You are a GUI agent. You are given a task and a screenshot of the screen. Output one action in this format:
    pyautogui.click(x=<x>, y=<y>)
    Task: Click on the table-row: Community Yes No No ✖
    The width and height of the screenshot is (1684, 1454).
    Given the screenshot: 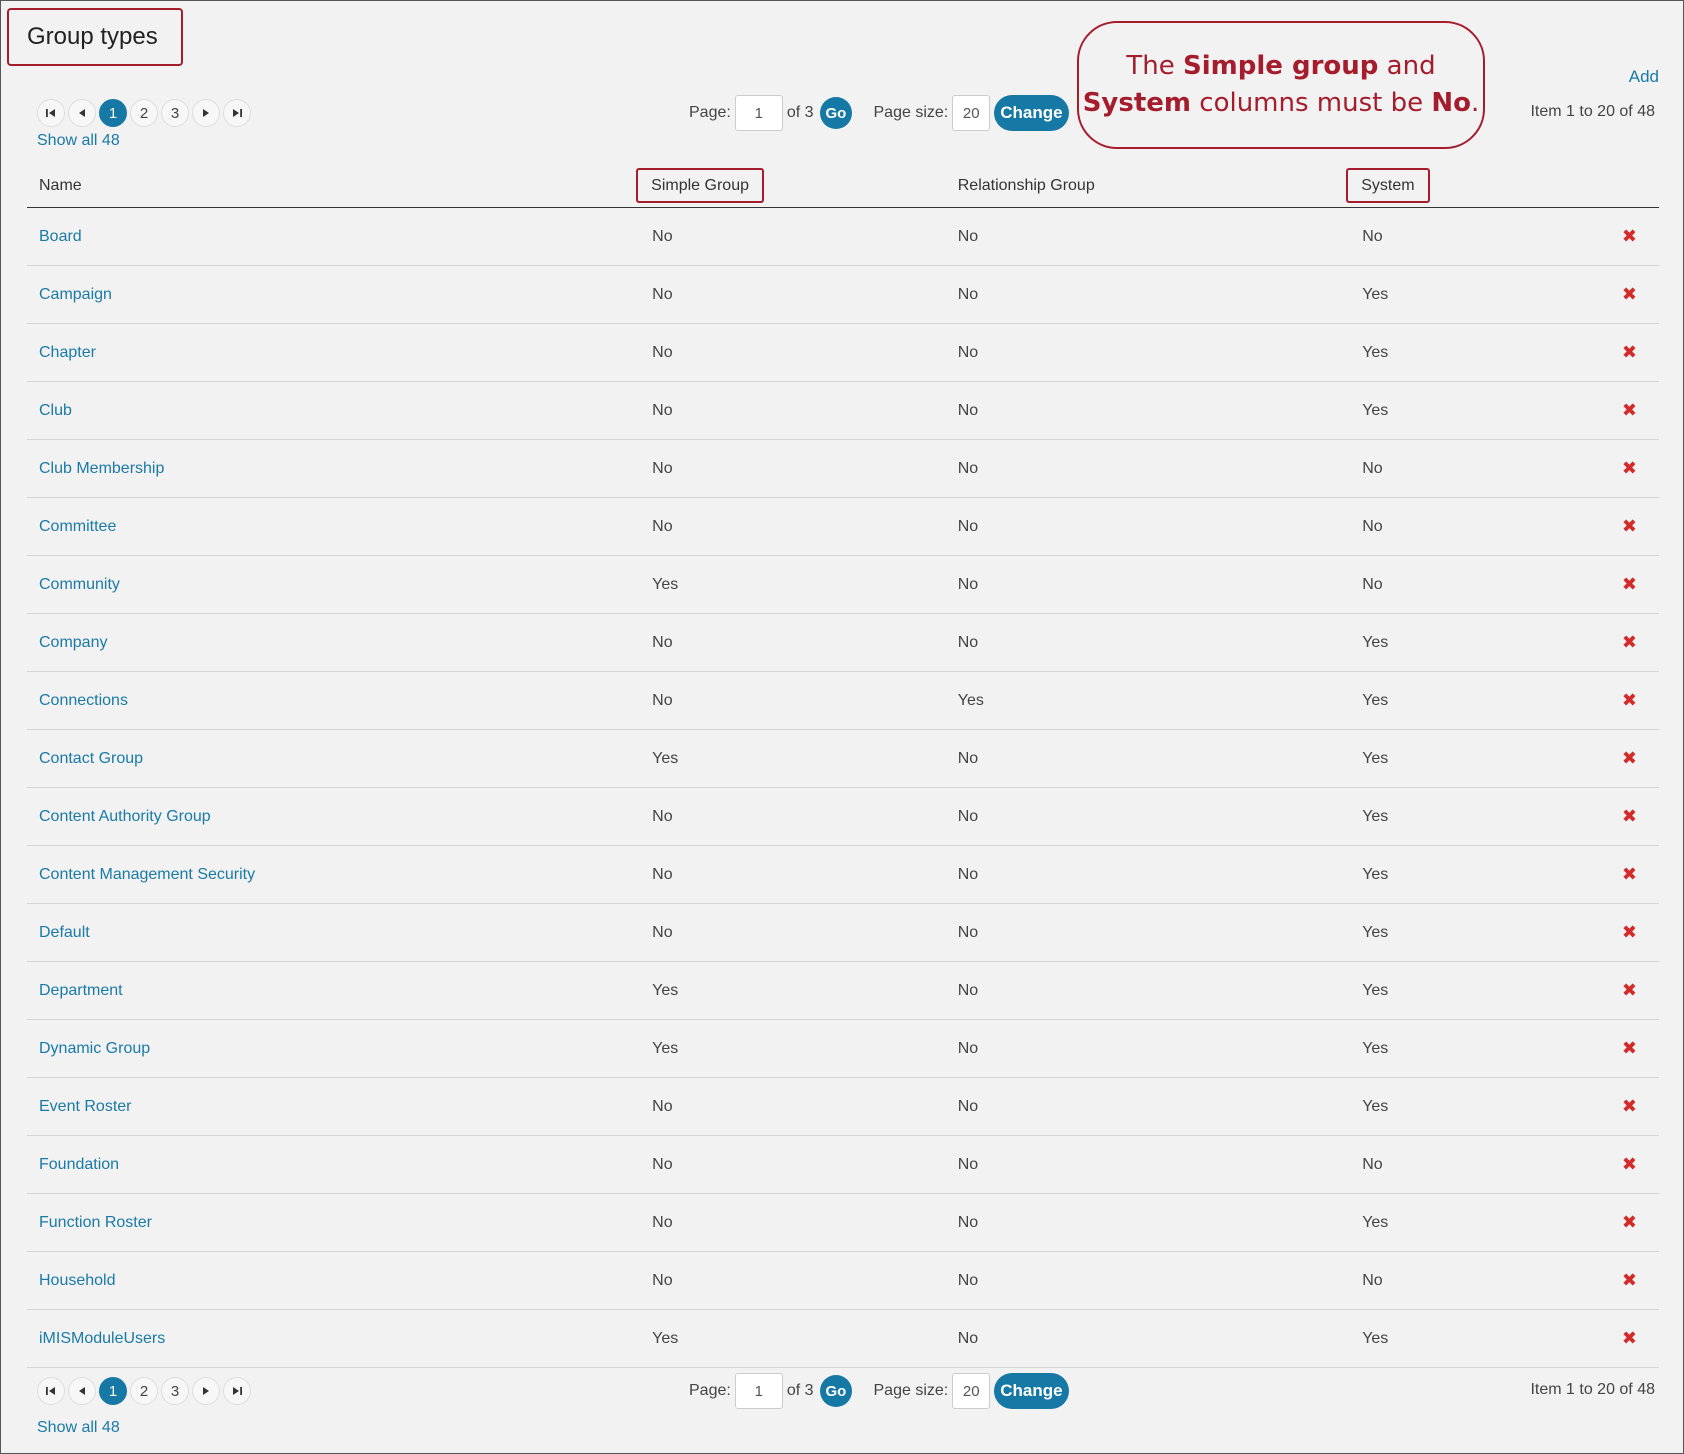 What is the action you would take?
    pyautogui.click(x=843, y=584)
    